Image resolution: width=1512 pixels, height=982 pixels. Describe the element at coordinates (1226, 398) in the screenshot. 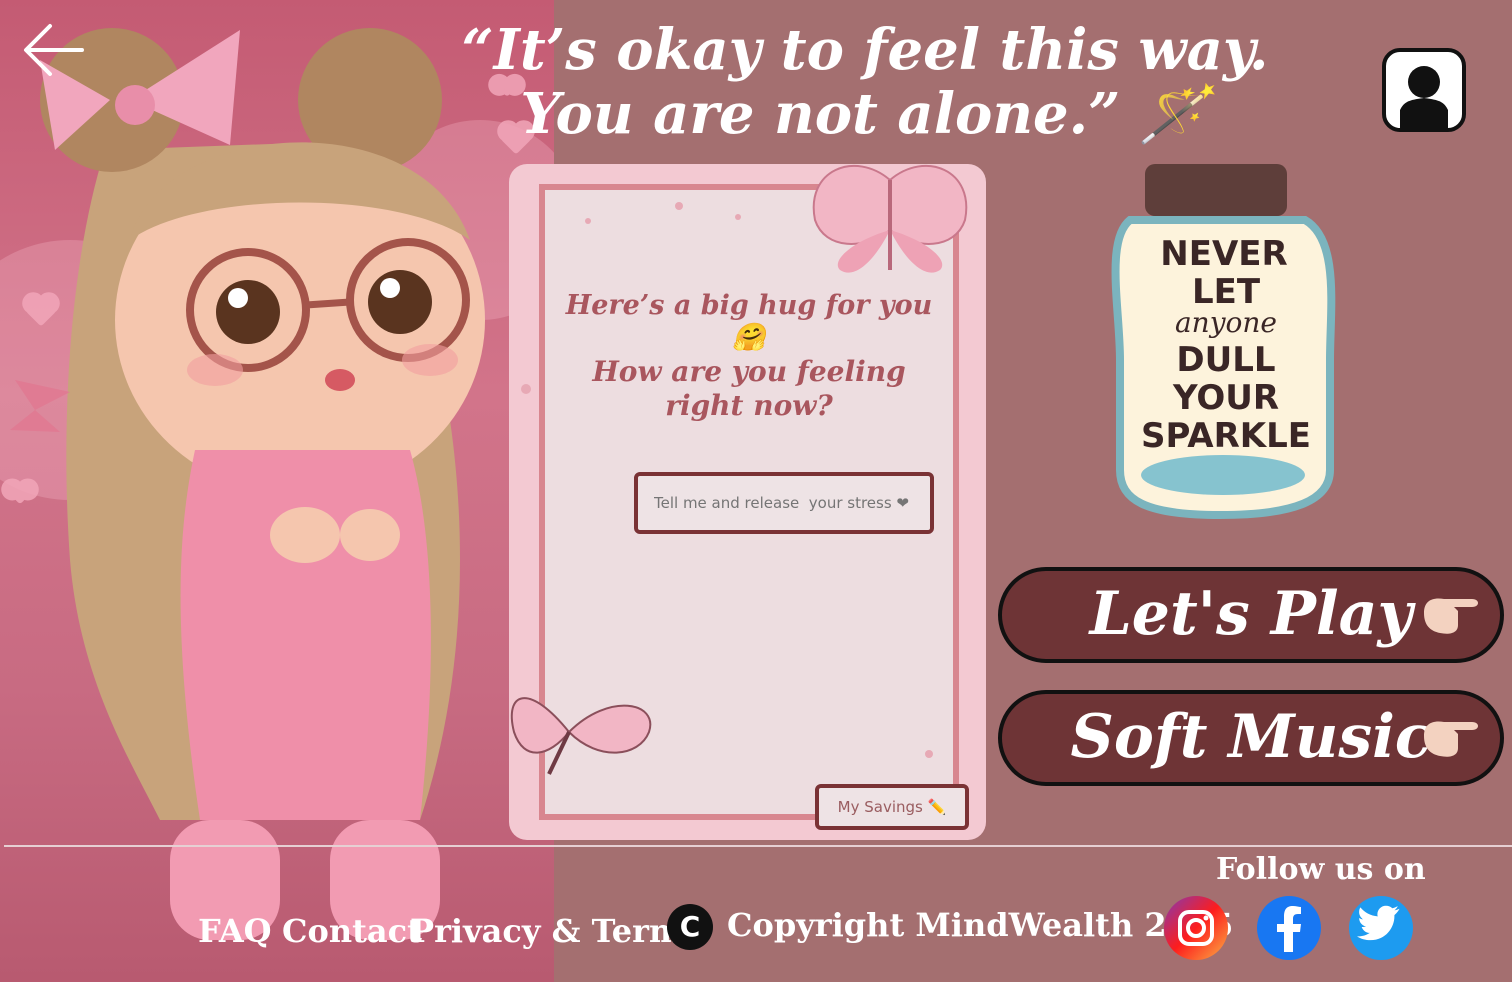

I see `jar-line: YOUR` at that location.